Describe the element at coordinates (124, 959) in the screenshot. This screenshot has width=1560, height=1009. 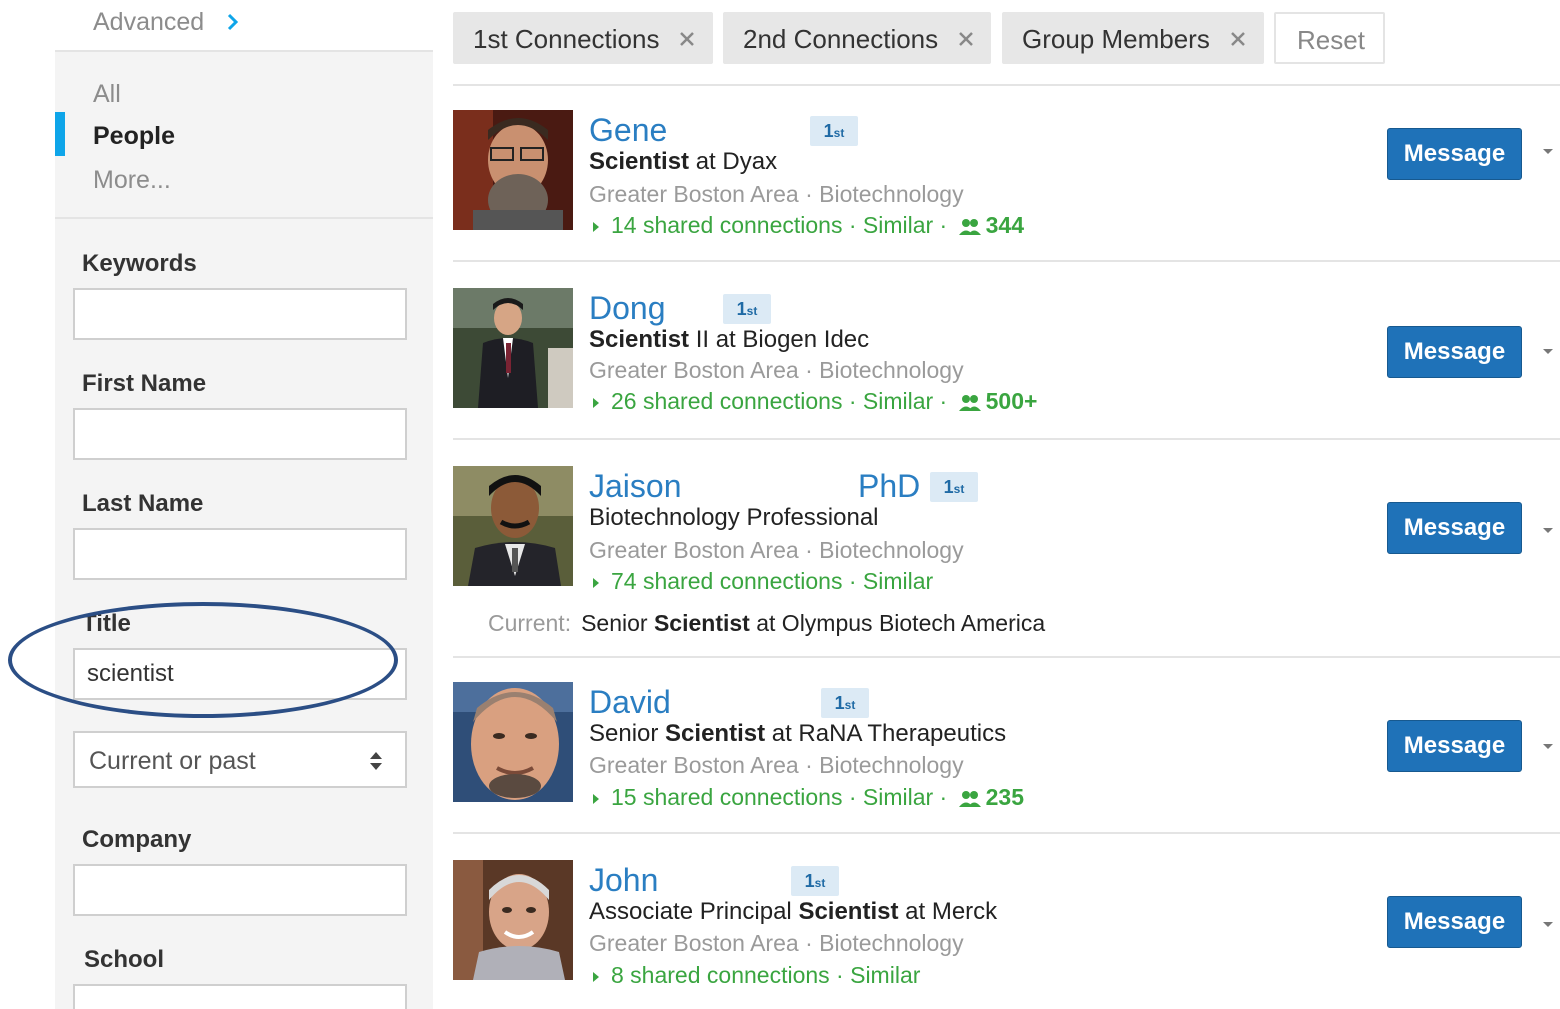
I see `school-label: School` at that location.